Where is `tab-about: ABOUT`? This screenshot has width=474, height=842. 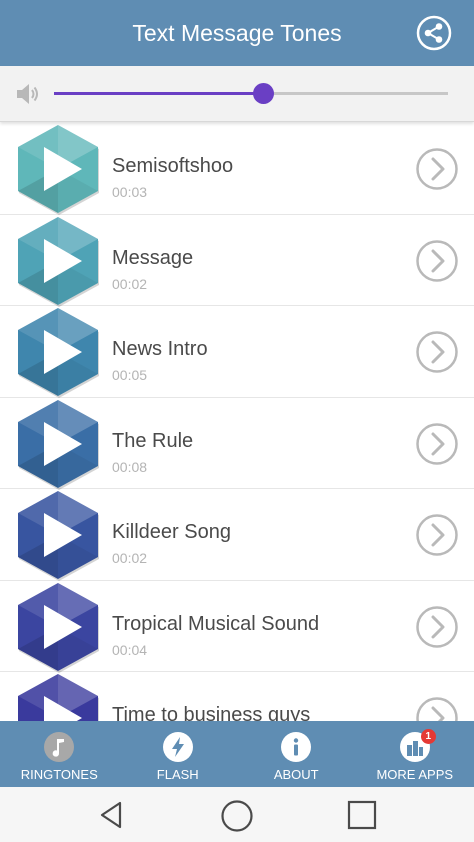
tab-about: ABOUT is located at coordinates (296, 754).